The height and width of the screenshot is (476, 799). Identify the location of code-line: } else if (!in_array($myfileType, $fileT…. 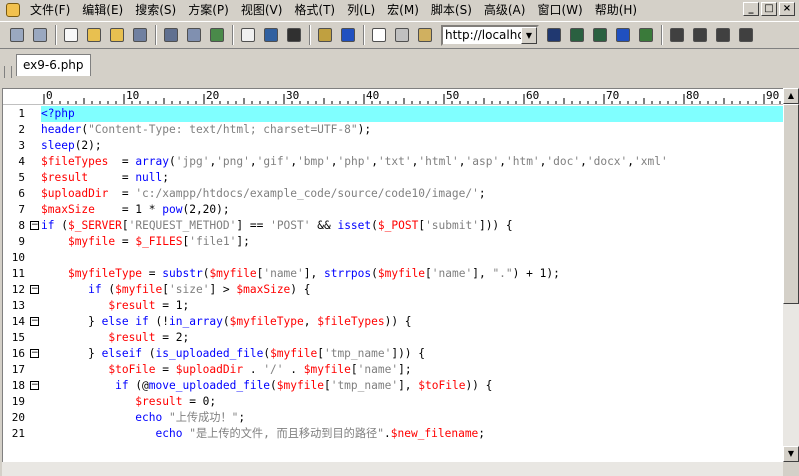
(412, 322).